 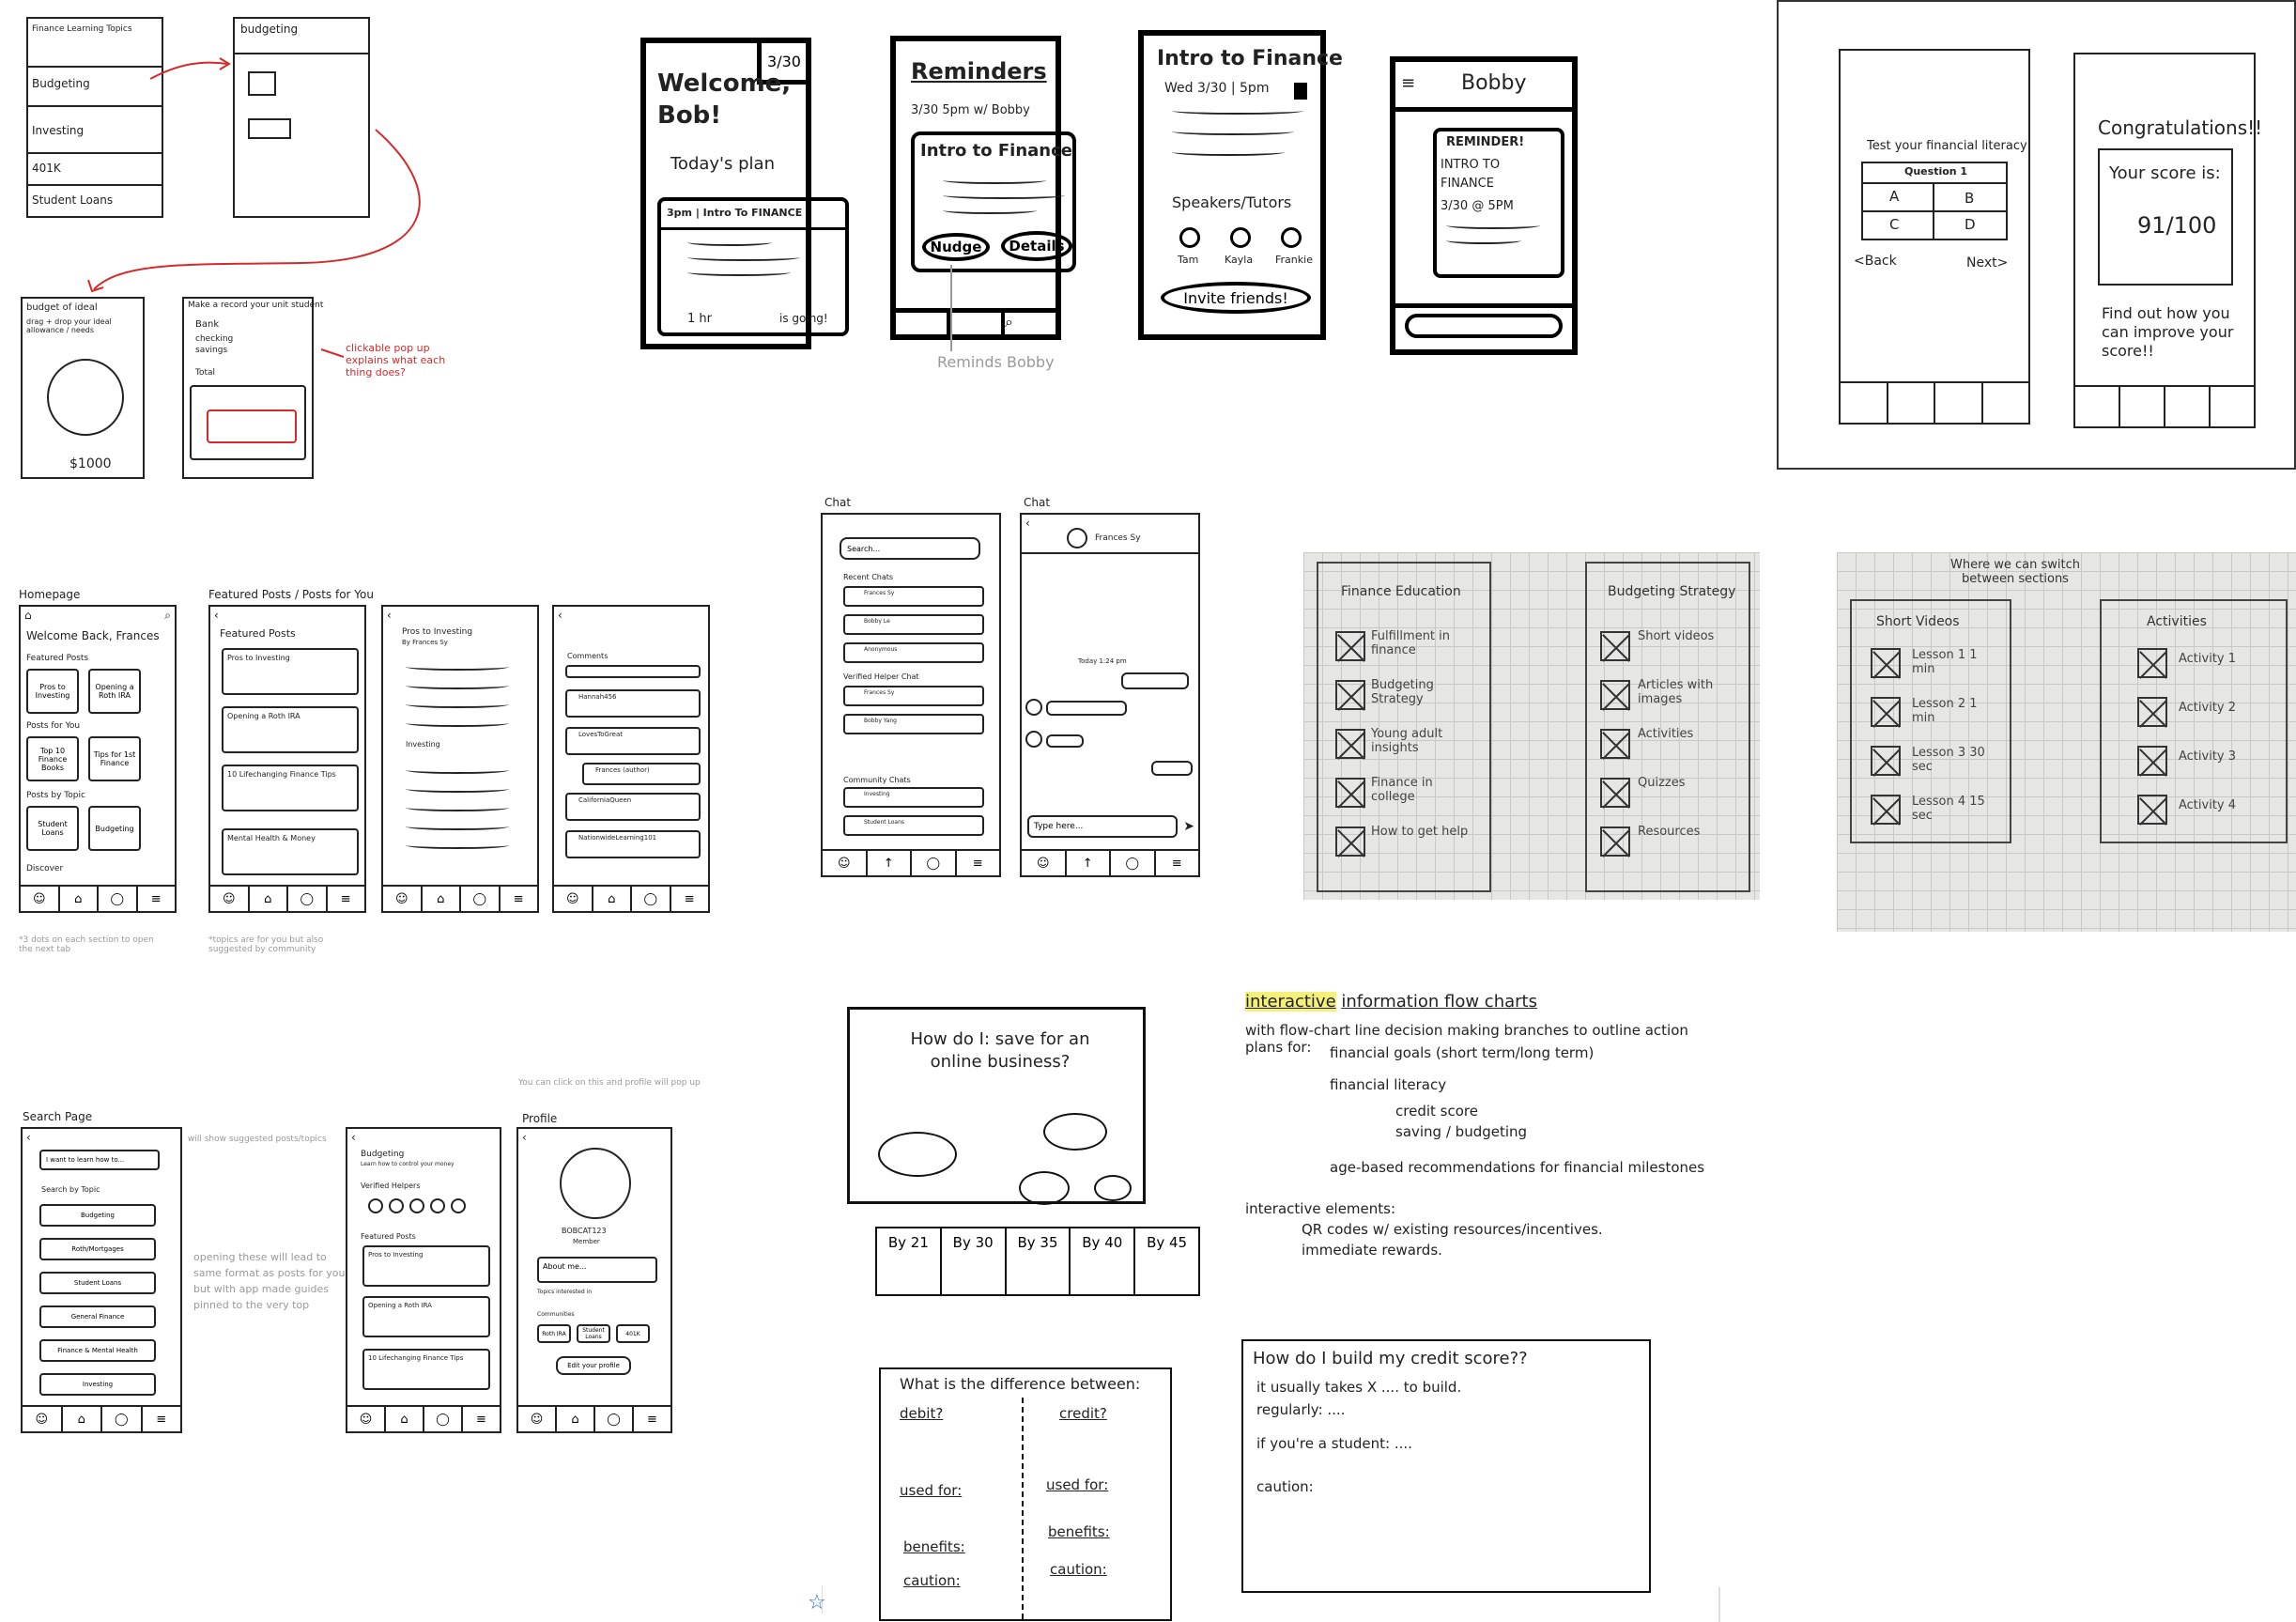 What do you see at coordinates (115, 828) in the screenshot?
I see `home-tile: Budgeting` at bounding box center [115, 828].